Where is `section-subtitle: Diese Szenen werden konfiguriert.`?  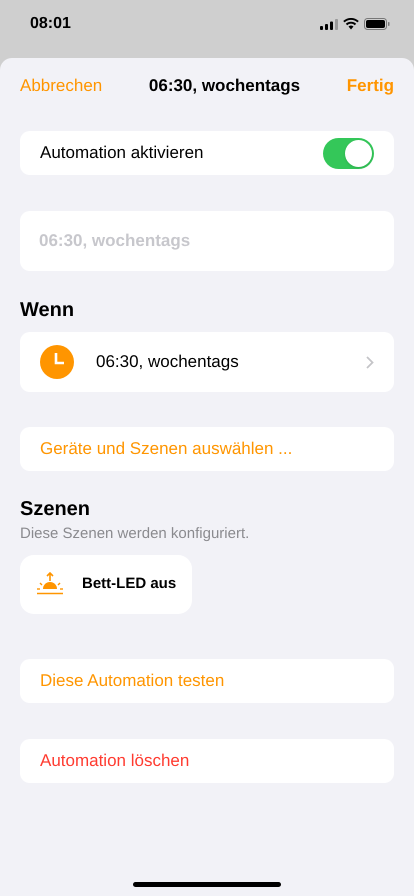
section-subtitle: Diese Szenen werden konfiguriert. is located at coordinates (135, 534).